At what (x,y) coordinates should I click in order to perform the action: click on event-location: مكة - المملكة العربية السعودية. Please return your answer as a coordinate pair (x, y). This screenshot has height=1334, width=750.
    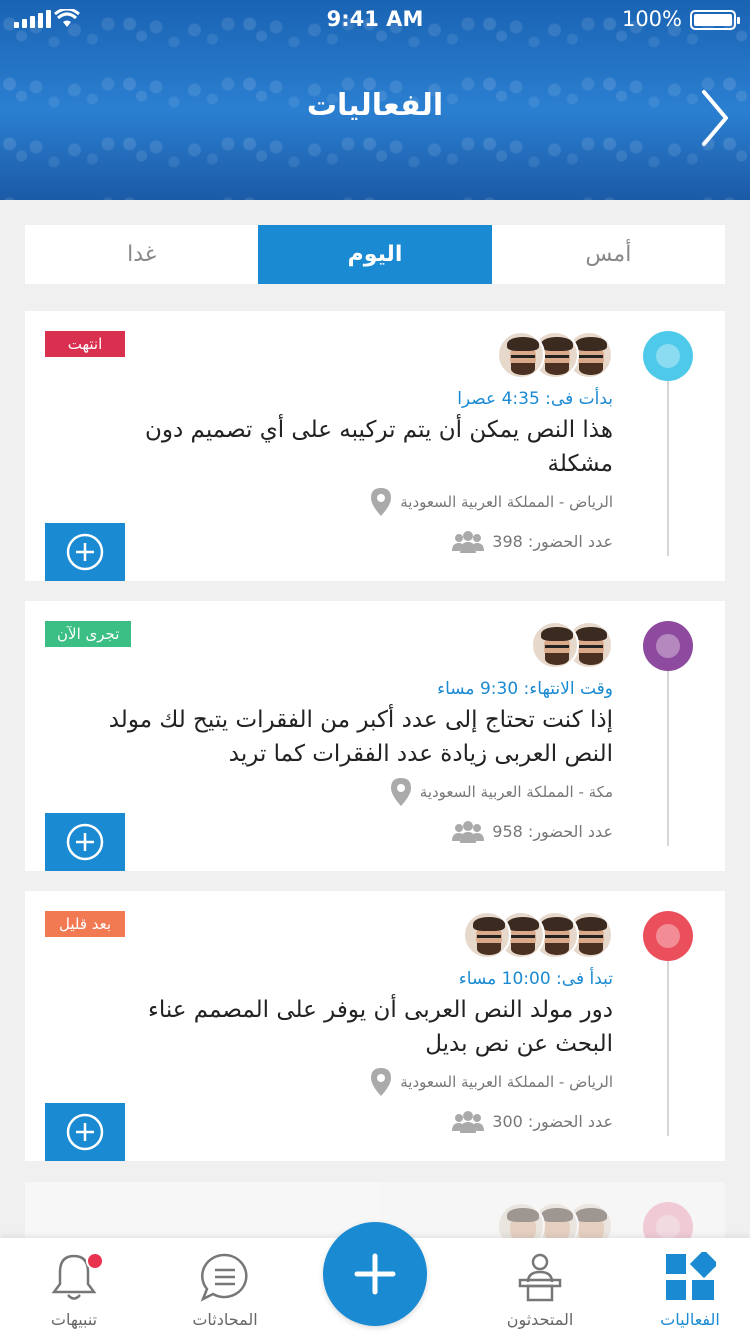
    Looking at the image, I should click on (501, 792).